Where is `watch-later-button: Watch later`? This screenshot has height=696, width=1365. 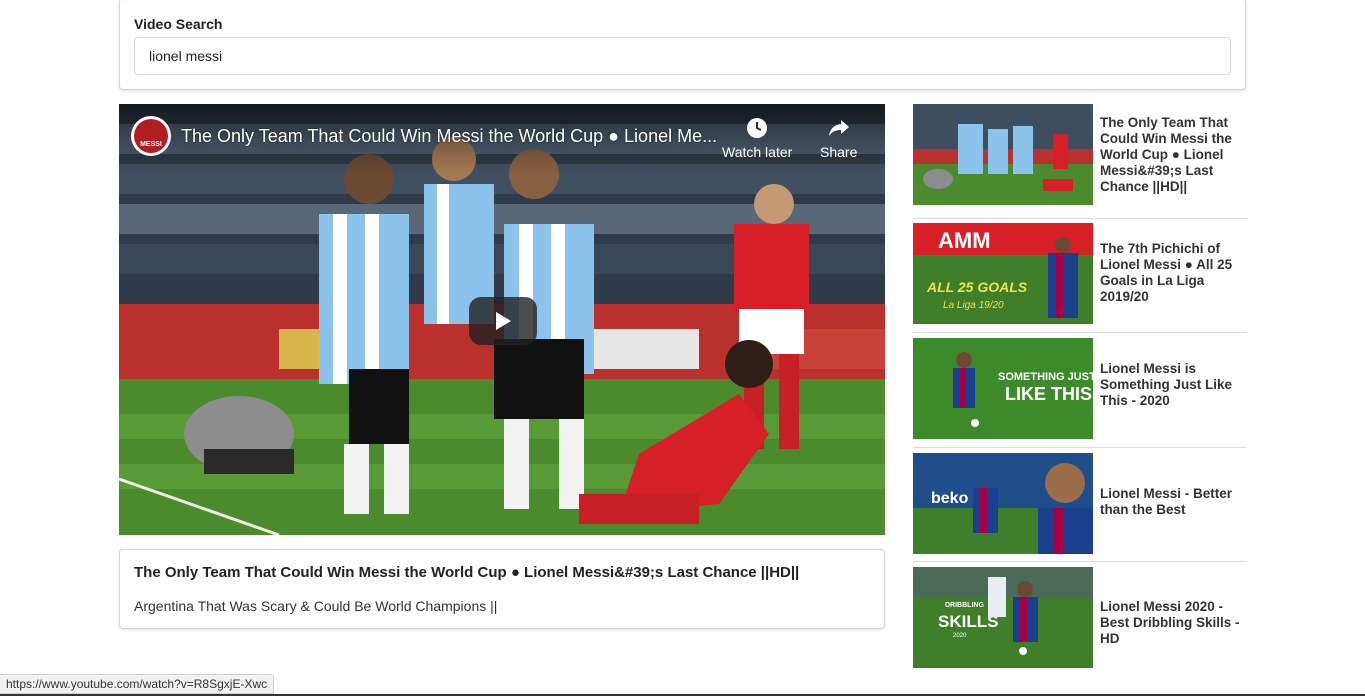 watch-later-button: Watch later is located at coordinates (757, 138).